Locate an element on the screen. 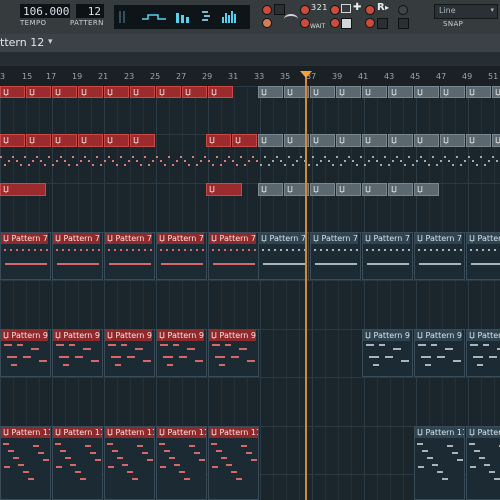  chevron-down-icon: ▾ is located at coordinates (50, 42).